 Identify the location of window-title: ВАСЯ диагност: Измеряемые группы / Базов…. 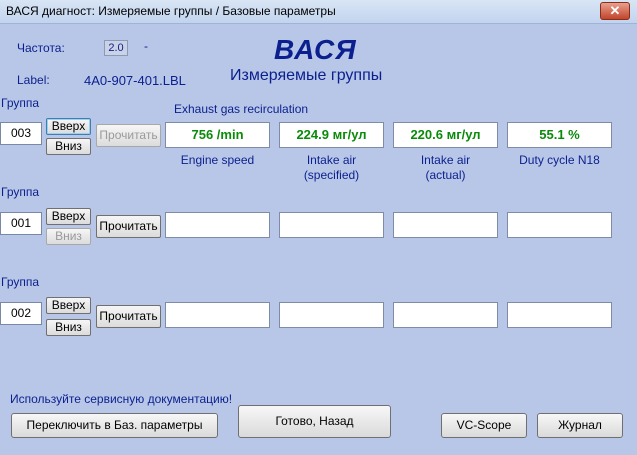
(171, 11).